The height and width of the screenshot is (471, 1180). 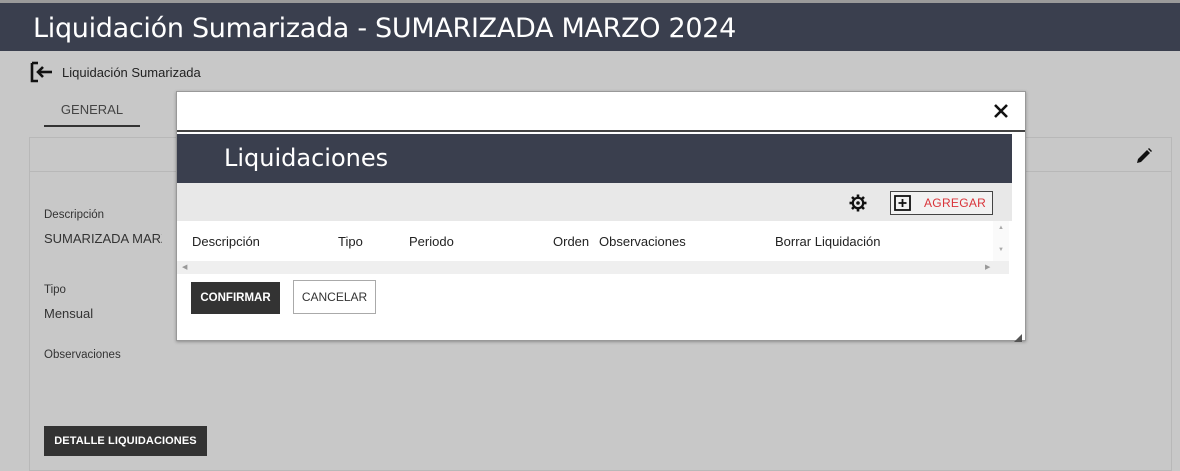 What do you see at coordinates (103, 238) in the screenshot?
I see `descripcion-value: SUMARIZADA MARZO 2024` at bounding box center [103, 238].